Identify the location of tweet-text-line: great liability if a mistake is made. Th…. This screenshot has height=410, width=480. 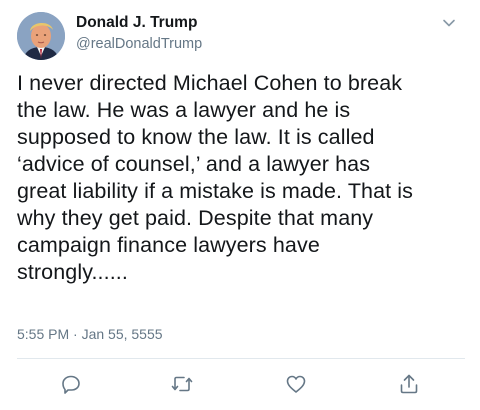
(215, 191).